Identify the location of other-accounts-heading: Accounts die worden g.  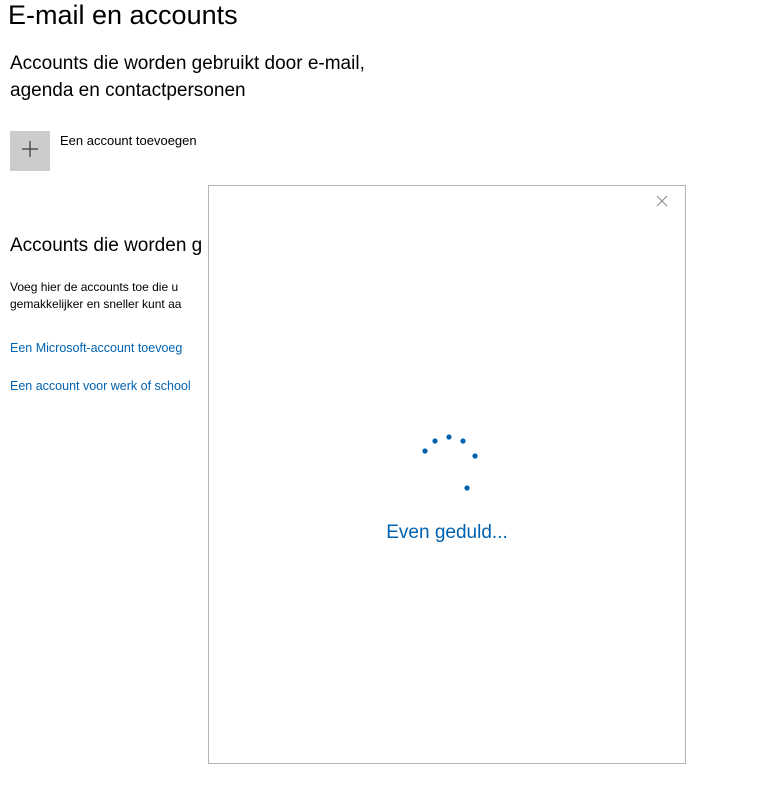
(106, 245).